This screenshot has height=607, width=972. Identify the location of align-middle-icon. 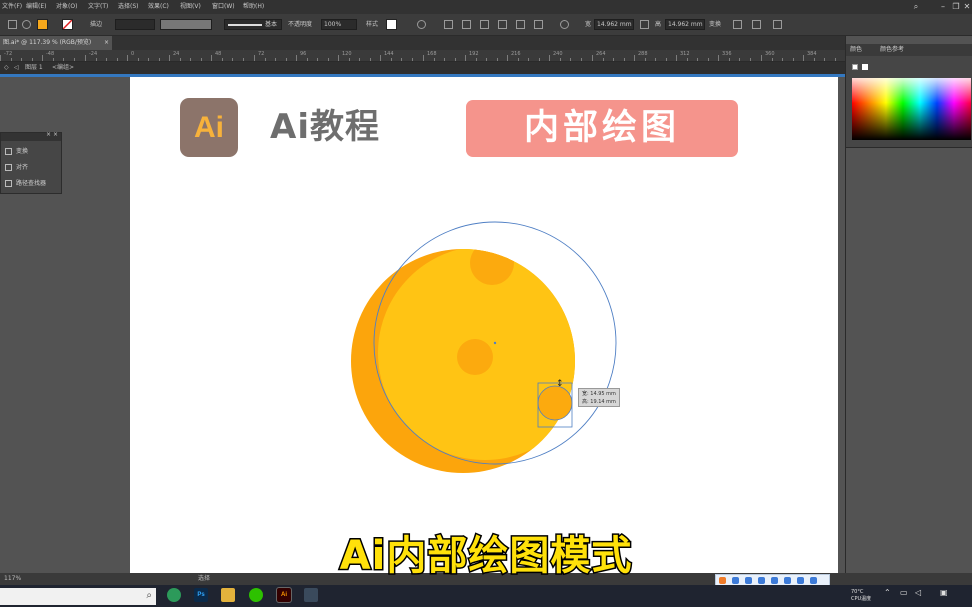
(520, 24).